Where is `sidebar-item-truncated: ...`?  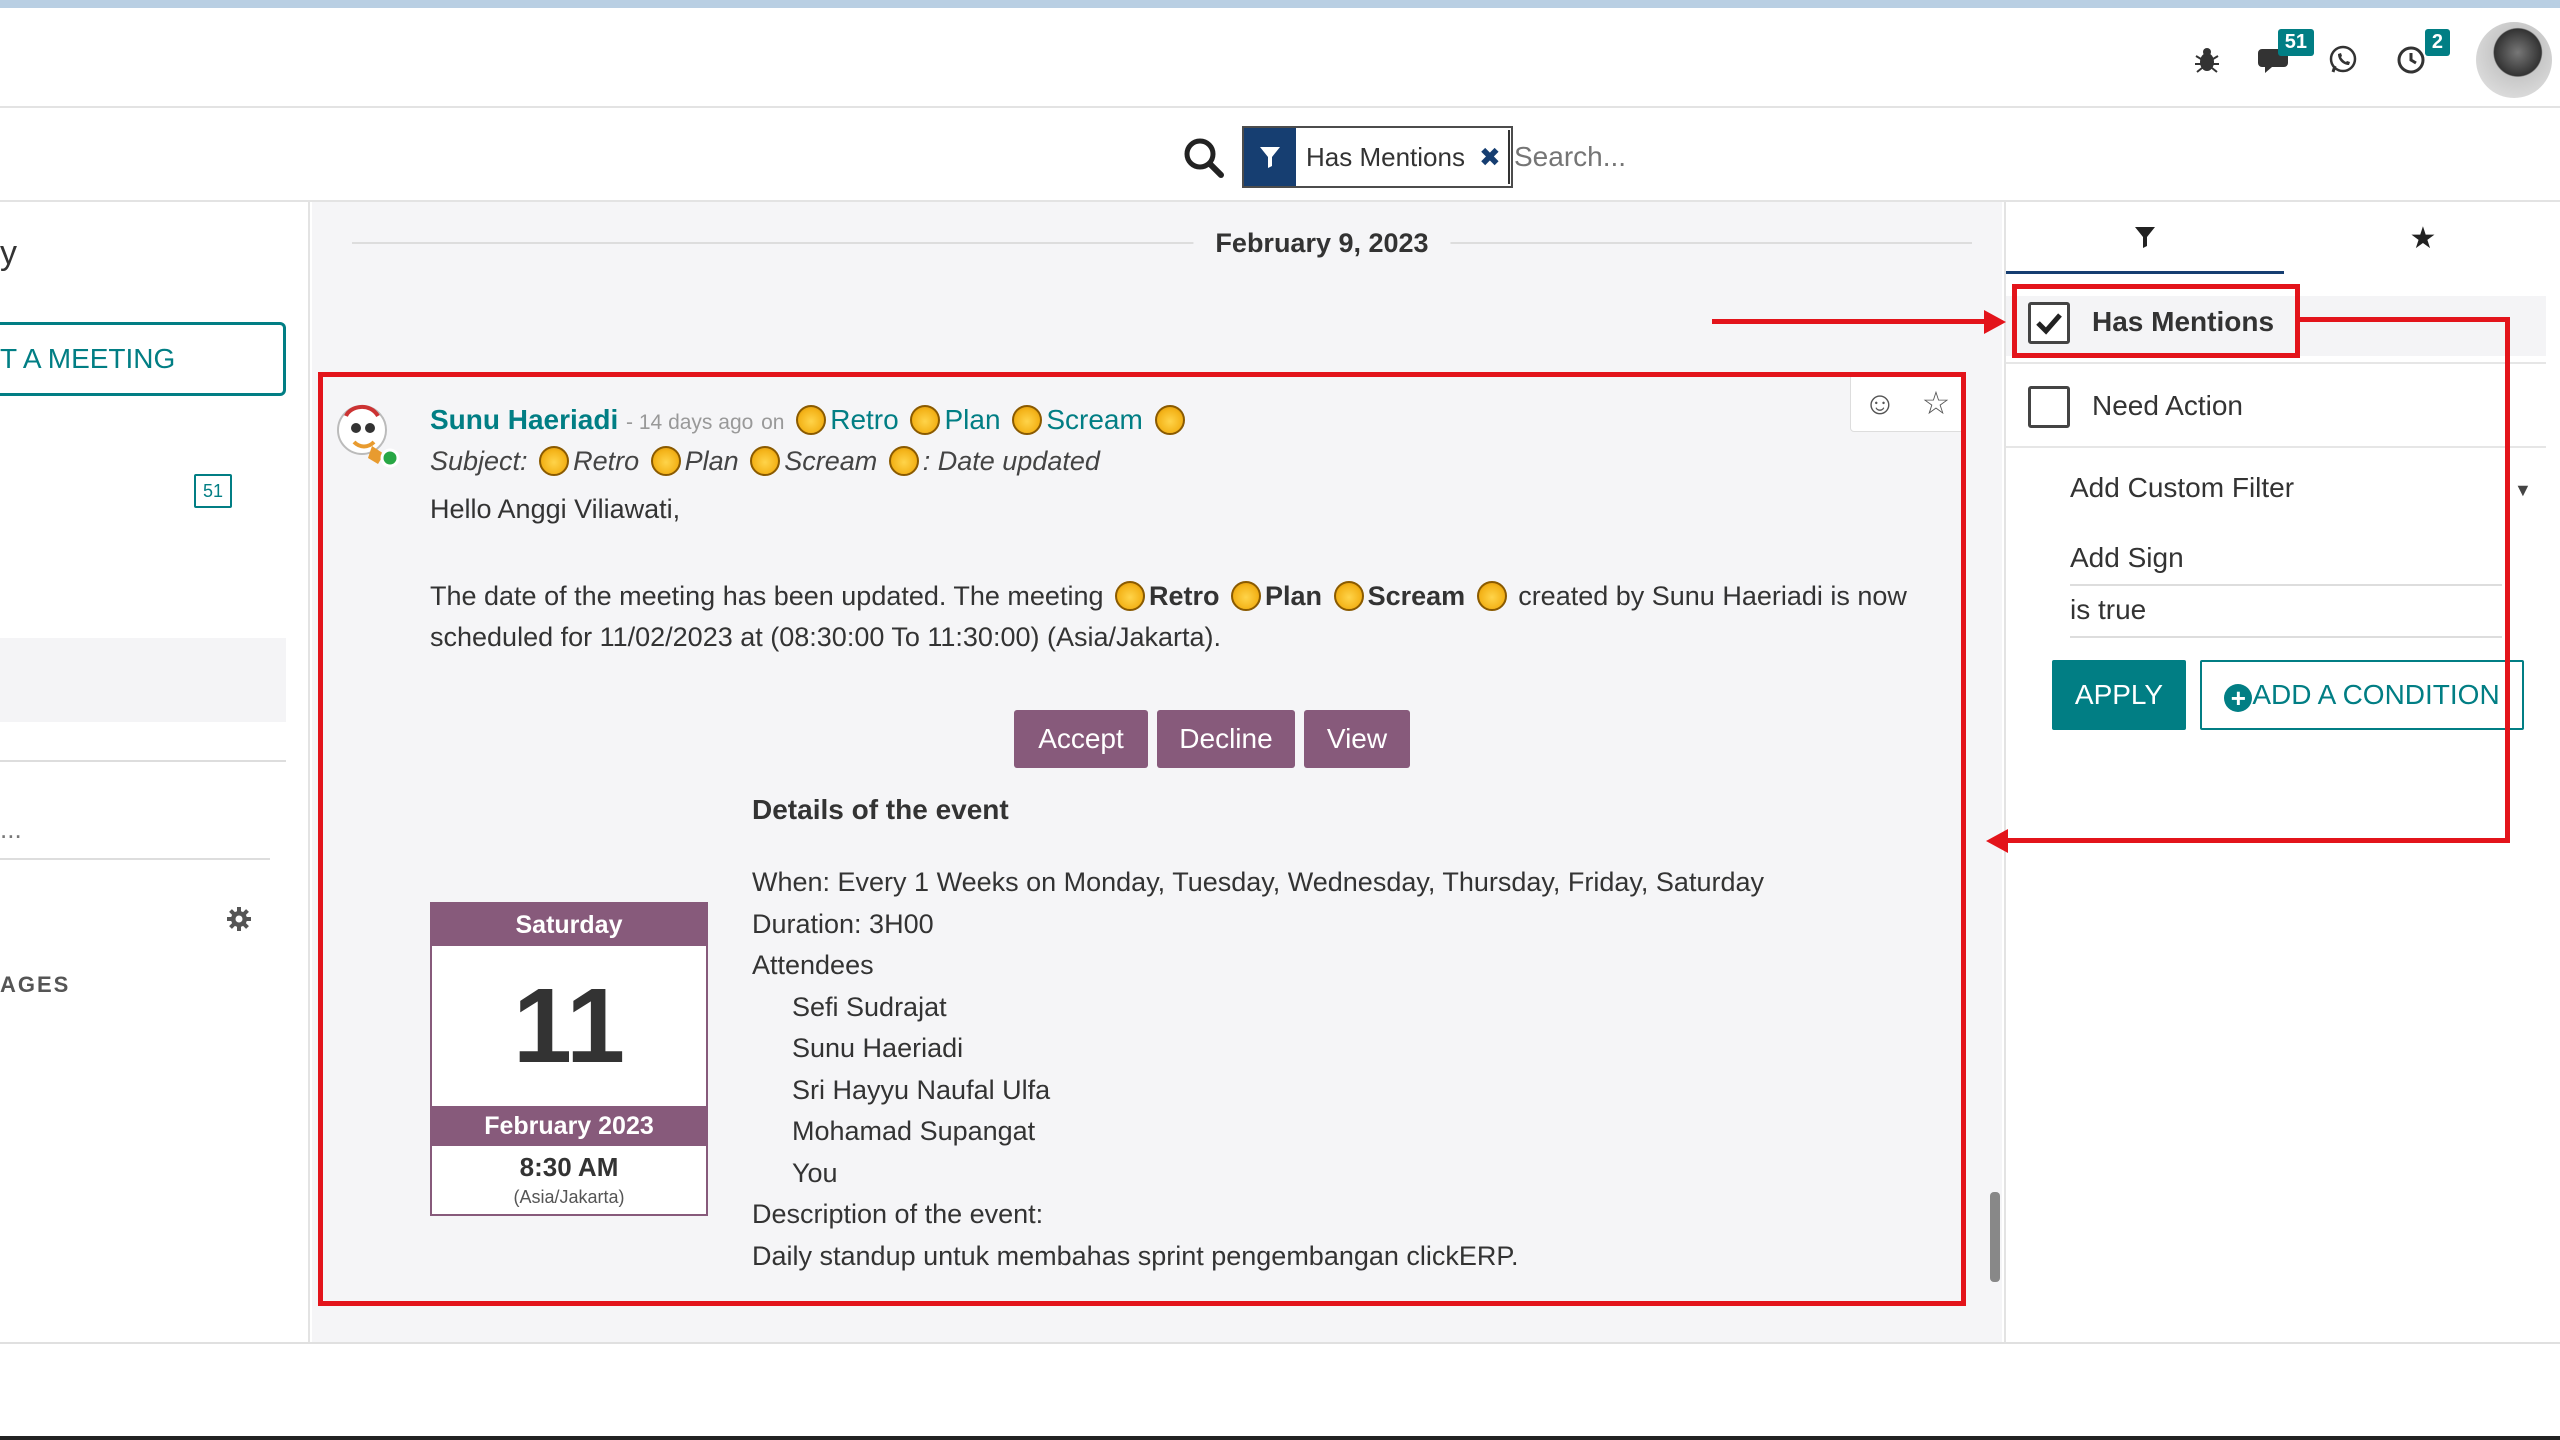 sidebar-item-truncated: ... is located at coordinates (11, 829).